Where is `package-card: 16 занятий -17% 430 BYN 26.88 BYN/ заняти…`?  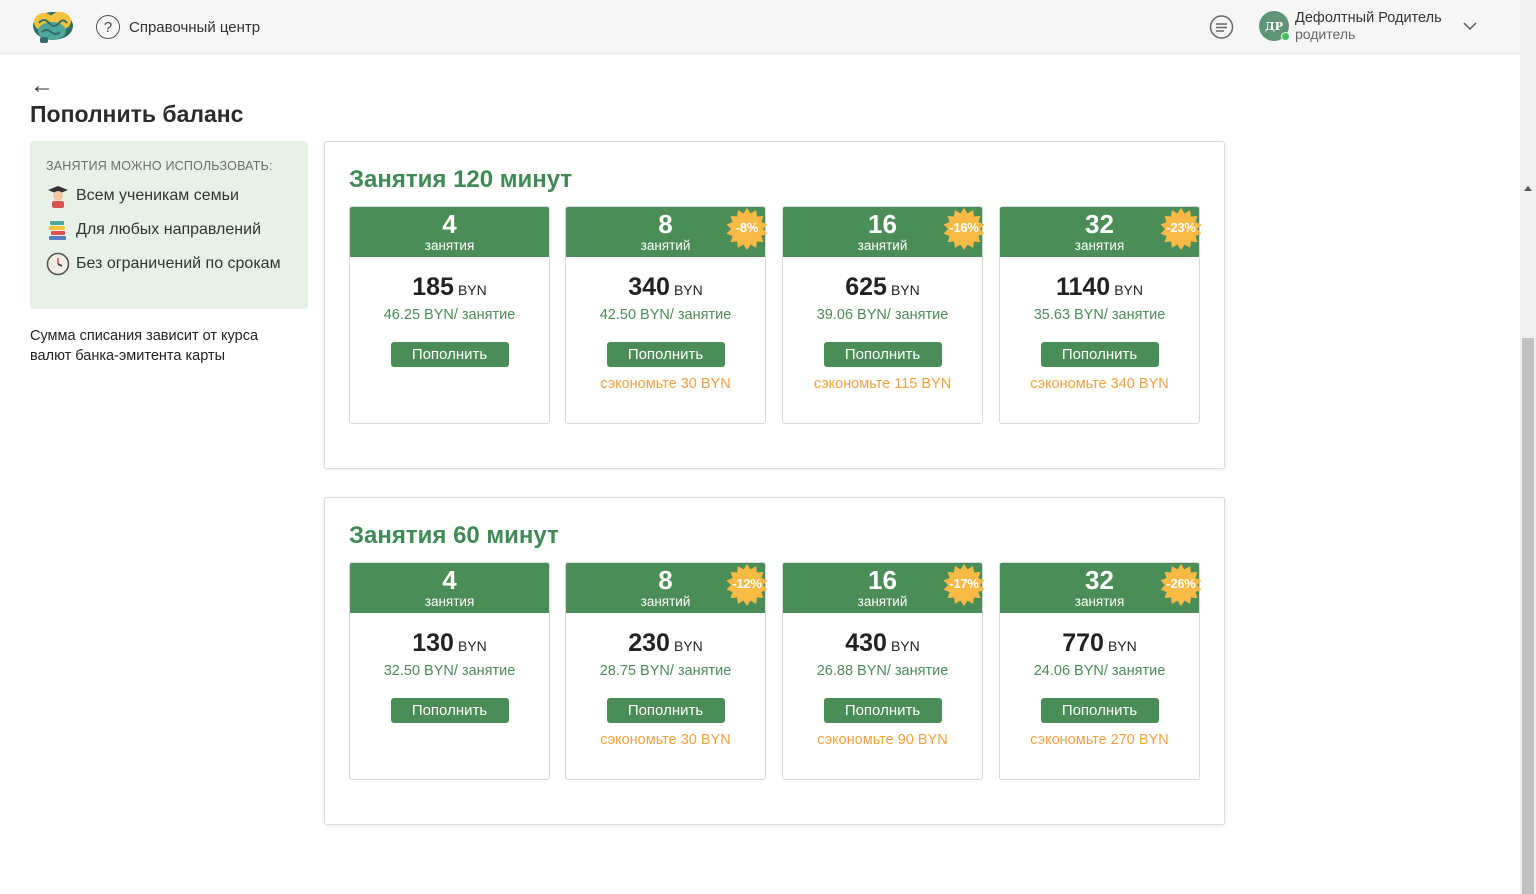 package-card: 16 занятий -17% 430 BYN 26.88 BYN/ заняти… is located at coordinates (884, 671).